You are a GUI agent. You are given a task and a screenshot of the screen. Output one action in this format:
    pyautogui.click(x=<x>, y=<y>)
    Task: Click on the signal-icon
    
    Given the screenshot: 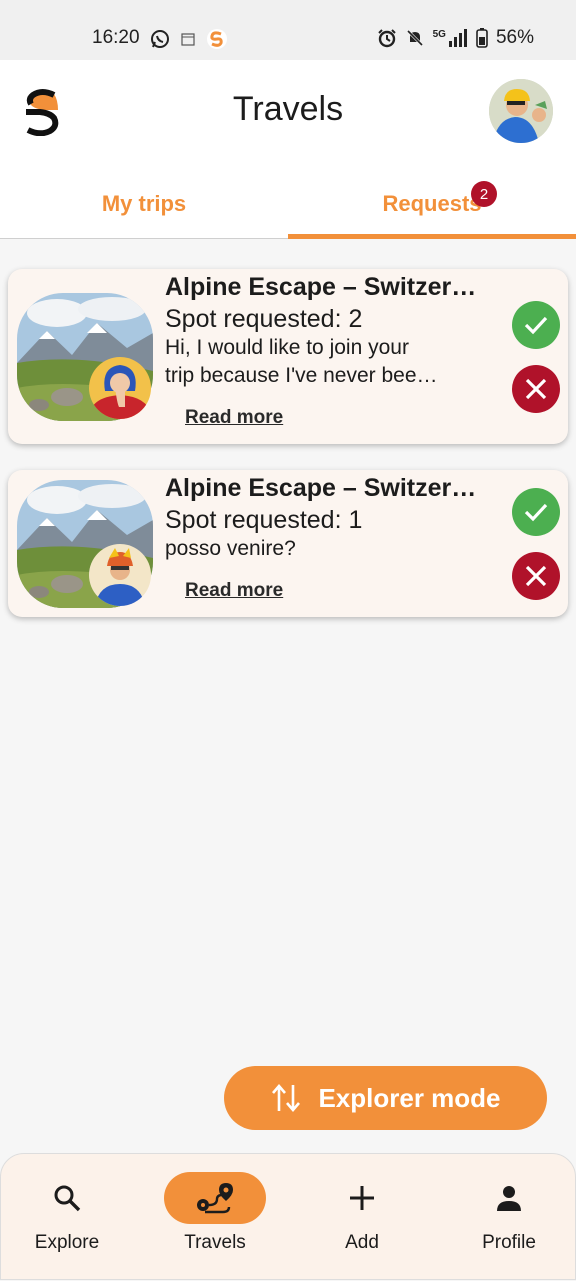 What is the action you would take?
    pyautogui.click(x=457, y=38)
    